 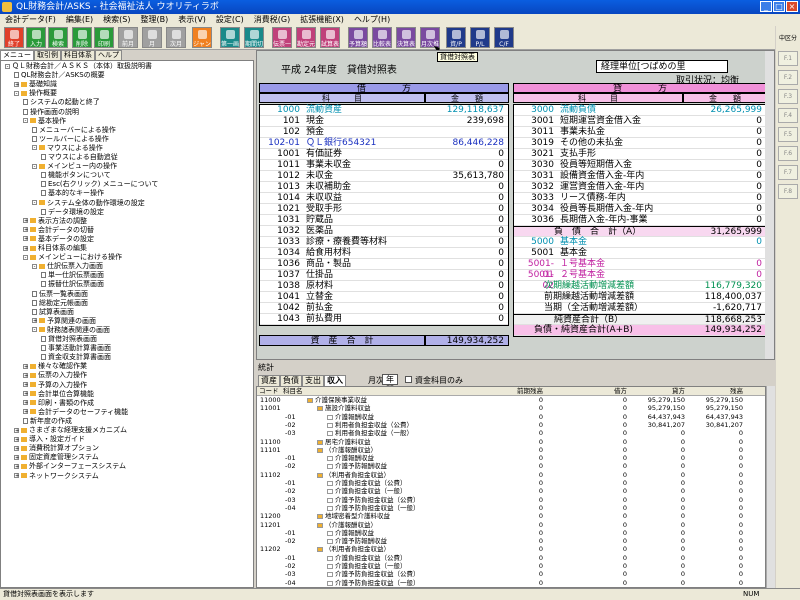 I want to click on account-row: 3036 長期借入金-年内-事業 0, so click(x=640, y=220).